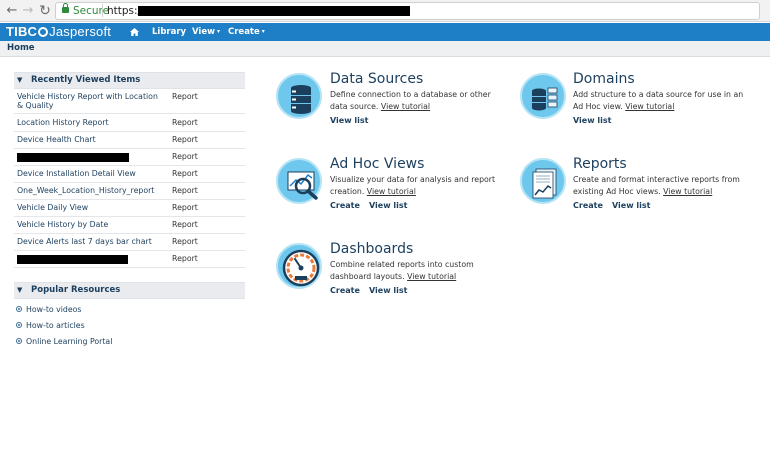 This screenshot has width=770, height=471. I want to click on back-arrow-icon: ←, so click(12, 11).